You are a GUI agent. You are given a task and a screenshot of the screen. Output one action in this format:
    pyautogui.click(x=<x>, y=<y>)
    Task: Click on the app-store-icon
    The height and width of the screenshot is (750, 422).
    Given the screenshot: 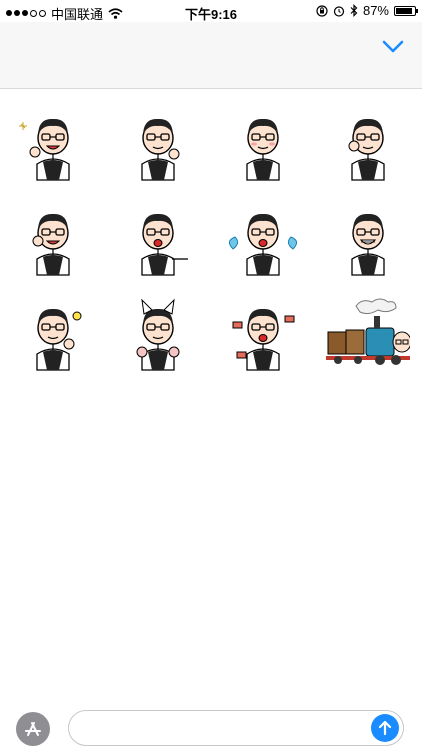 What is the action you would take?
    pyautogui.click(x=33, y=729)
    